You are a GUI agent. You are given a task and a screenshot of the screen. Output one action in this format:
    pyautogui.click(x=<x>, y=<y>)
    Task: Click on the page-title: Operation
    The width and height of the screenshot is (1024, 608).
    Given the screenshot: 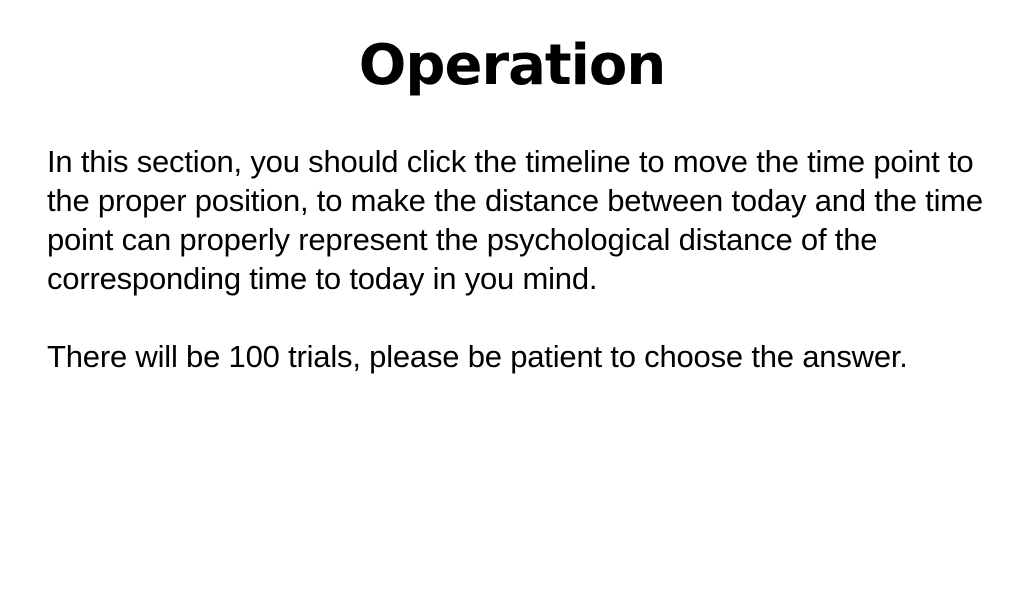 What is the action you would take?
    pyautogui.click(x=512, y=65)
    